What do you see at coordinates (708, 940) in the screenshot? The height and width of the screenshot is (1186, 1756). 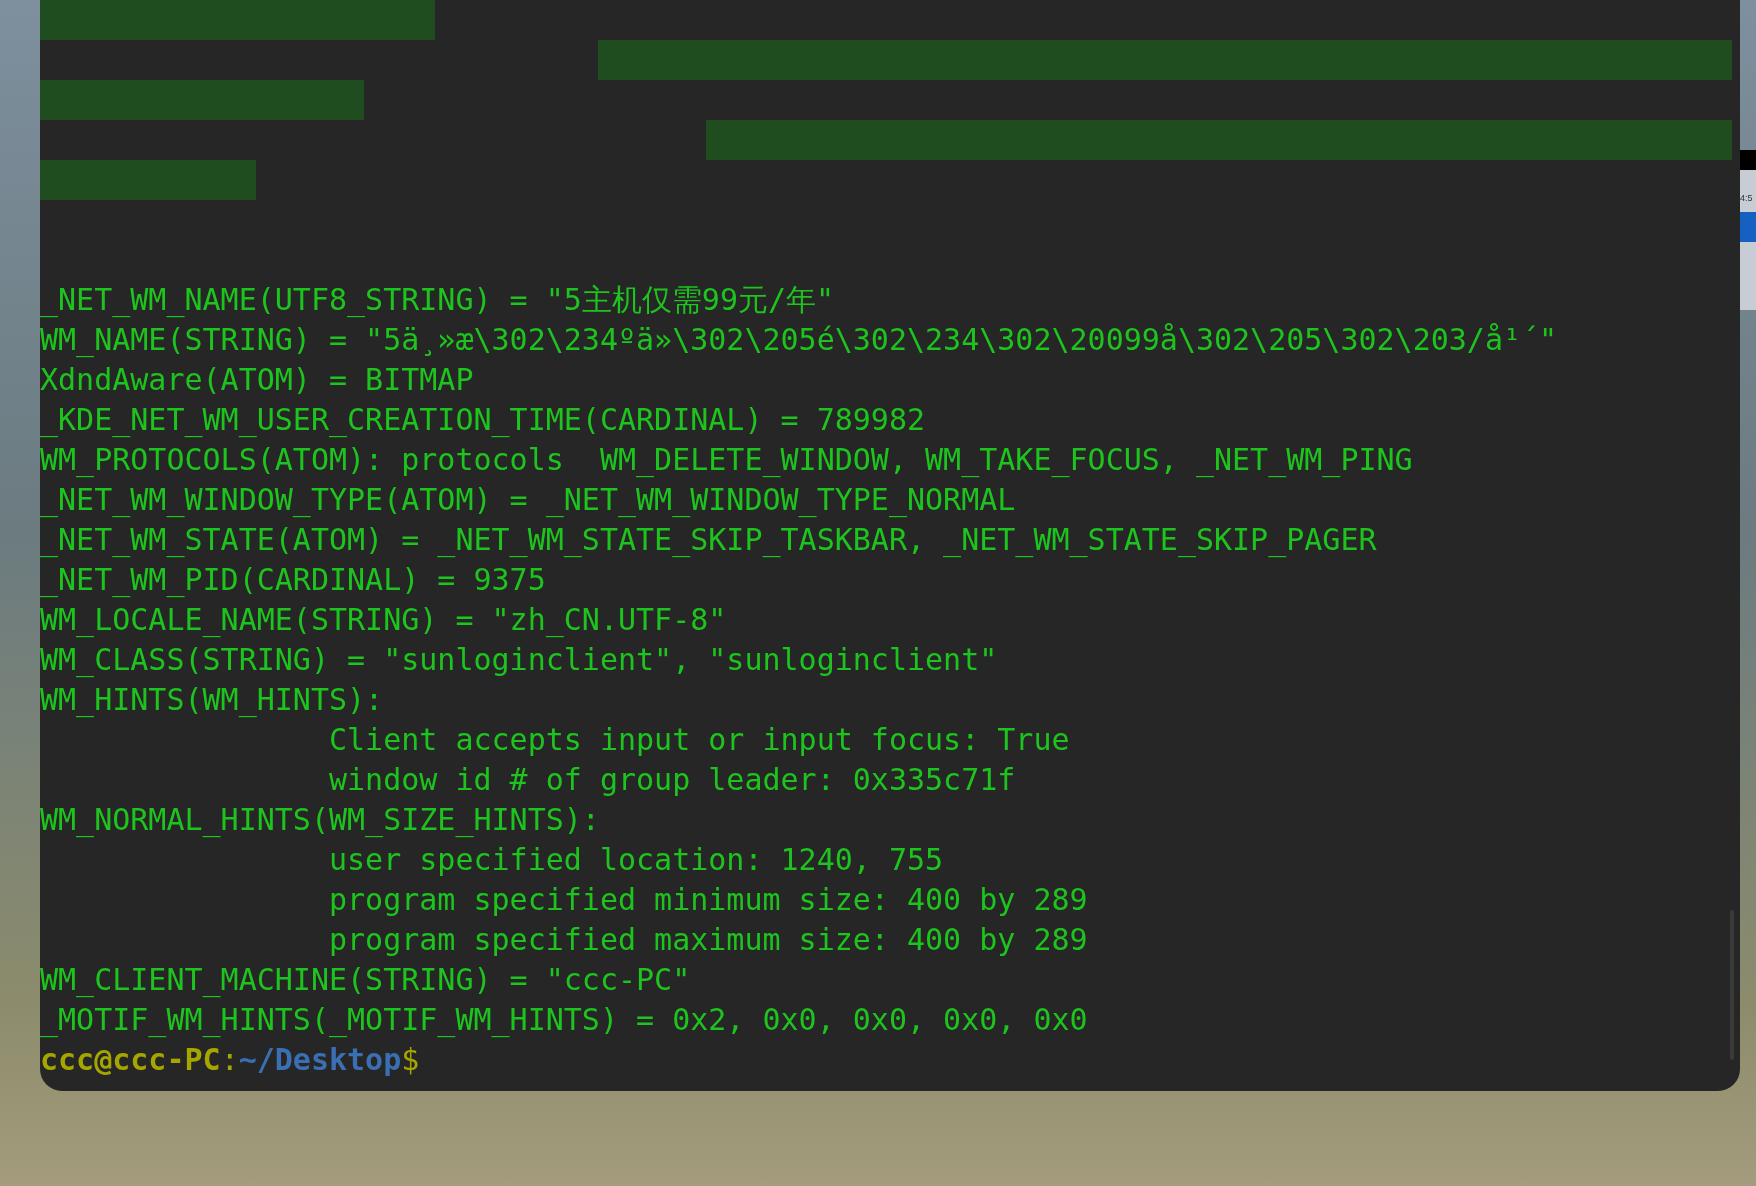 I see `output-line: program specified maximum size: 400 by 289` at bounding box center [708, 940].